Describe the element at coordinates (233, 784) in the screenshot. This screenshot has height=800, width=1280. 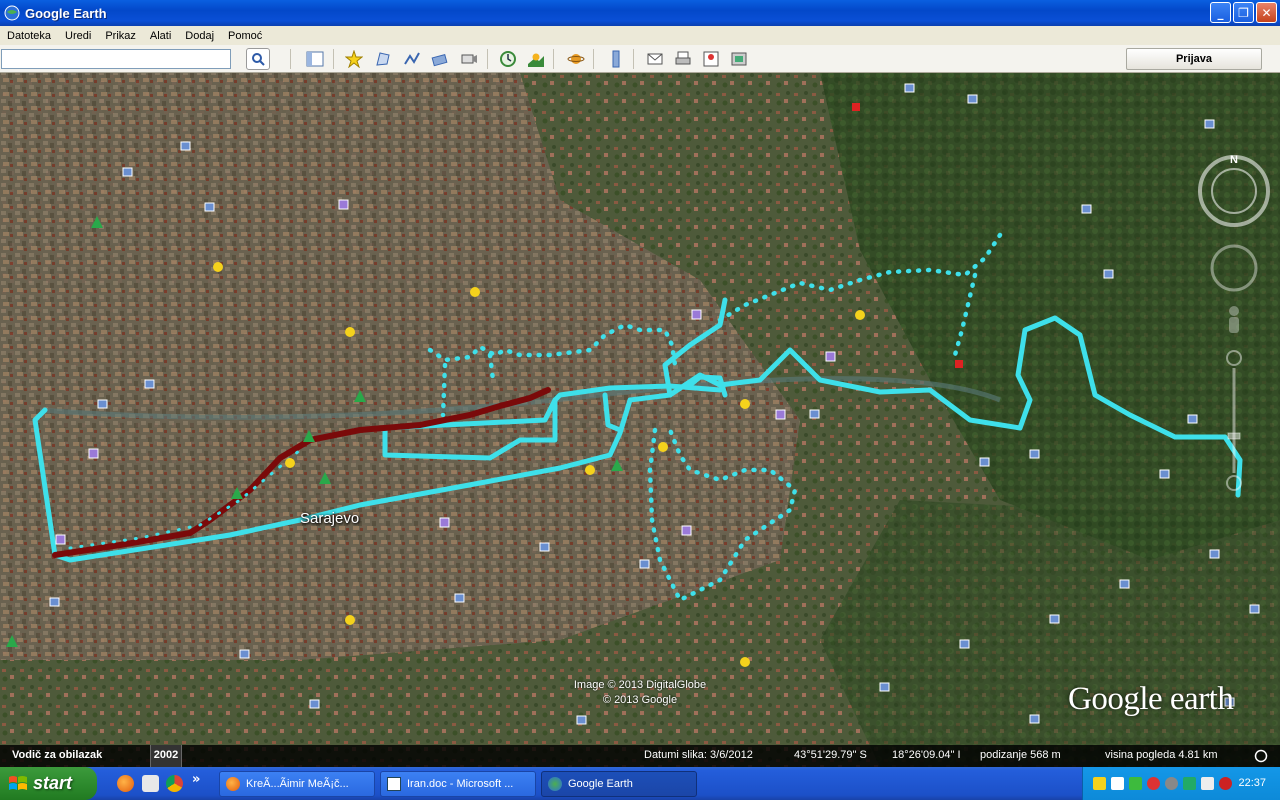
I see `firefox-icon` at that location.